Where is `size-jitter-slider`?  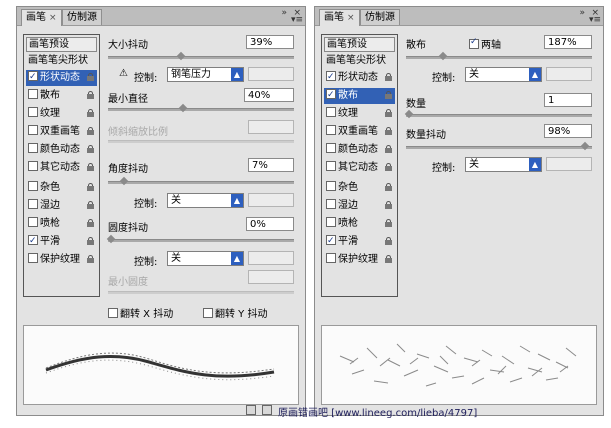
size-jitter-slider is located at coordinates (201, 56).